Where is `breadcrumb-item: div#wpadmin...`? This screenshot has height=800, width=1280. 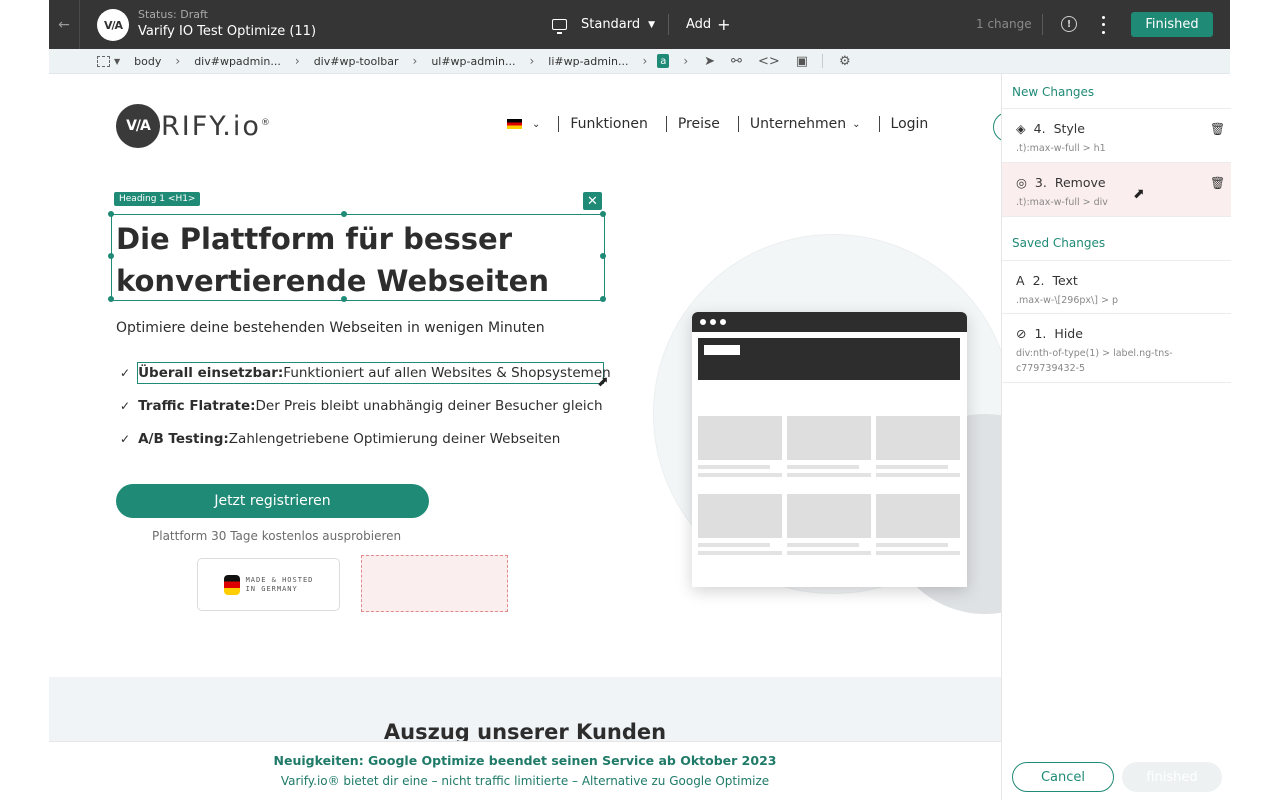 breadcrumb-item: div#wpadmin... is located at coordinates (237, 61).